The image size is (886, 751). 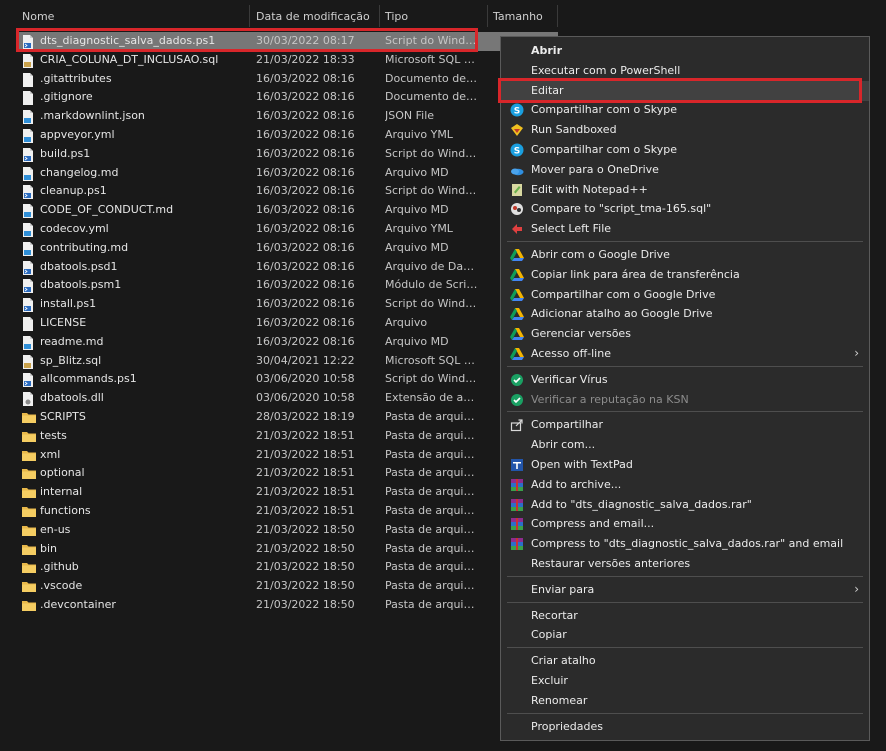 I want to click on file-row: codecov.yml 16/03/2022 08:16 Arquivo YML, so click(x=287, y=229).